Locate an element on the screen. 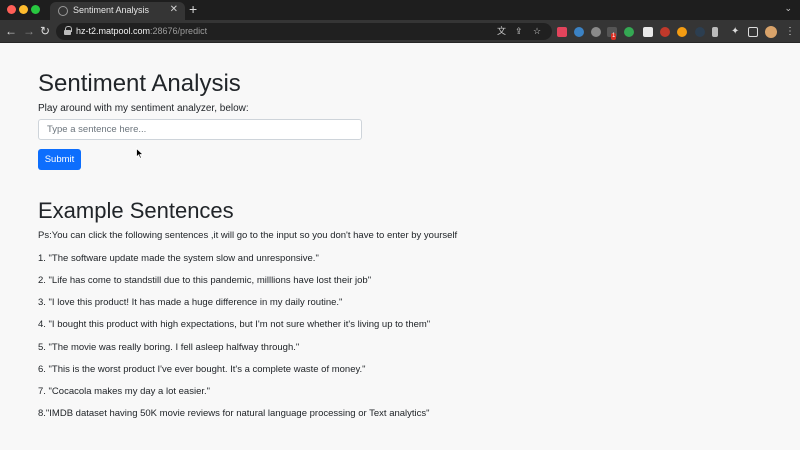  translate-icon: 文 is located at coordinates (501, 31).